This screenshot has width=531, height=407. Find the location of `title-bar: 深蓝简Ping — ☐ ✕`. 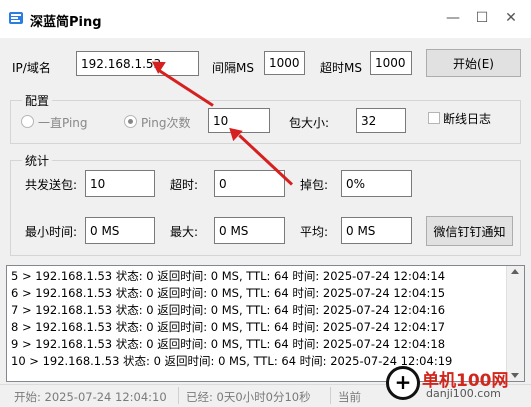

title-bar: 深蓝简Ping — ☐ ✕ is located at coordinates (265, 19).